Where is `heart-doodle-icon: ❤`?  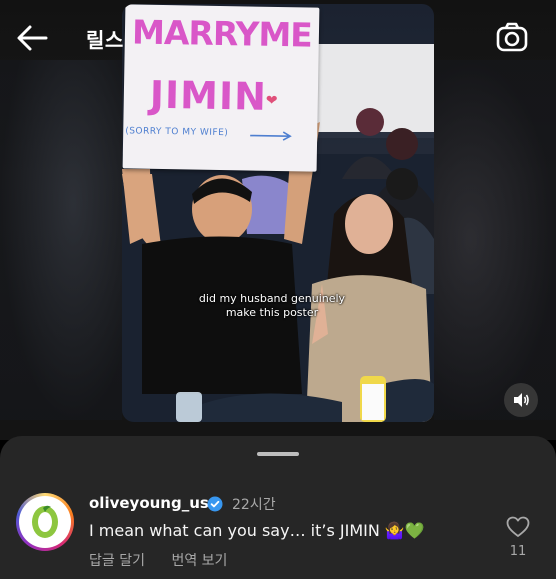 heart-doodle-icon: ❤ is located at coordinates (271, 100).